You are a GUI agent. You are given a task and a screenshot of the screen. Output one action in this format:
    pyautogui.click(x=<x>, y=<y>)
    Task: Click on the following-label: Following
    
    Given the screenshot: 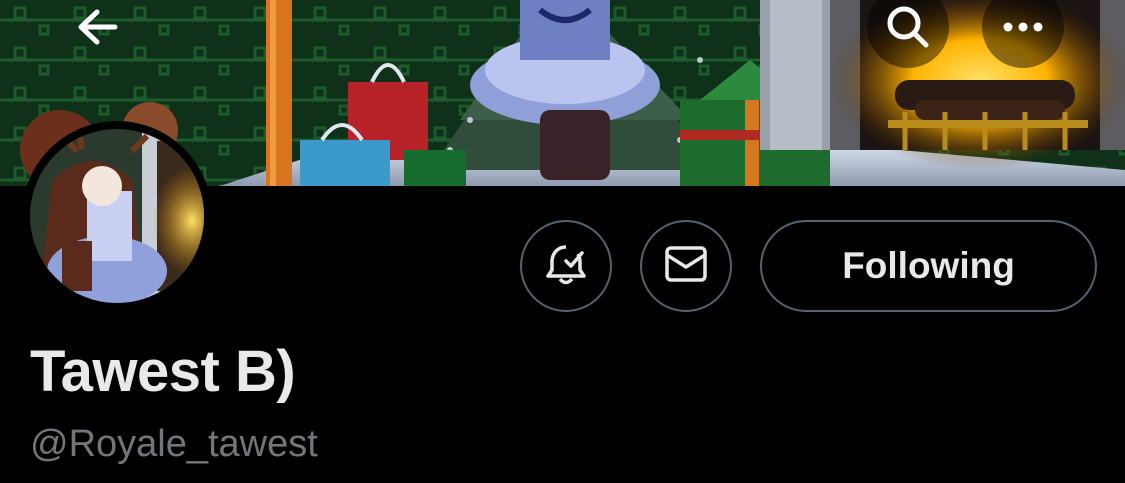 What is the action you would take?
    pyautogui.click(x=928, y=265)
    